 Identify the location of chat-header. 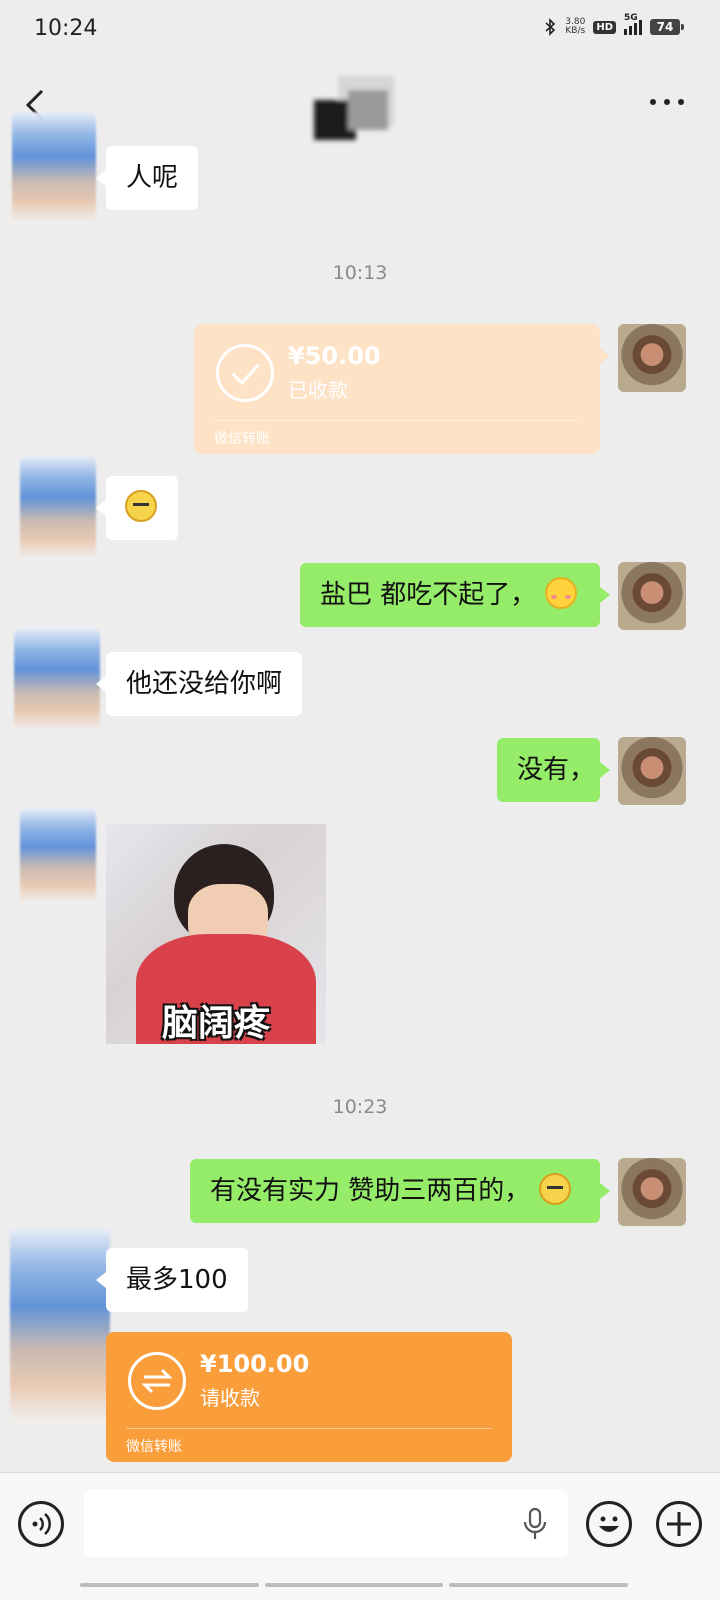
(360, 104).